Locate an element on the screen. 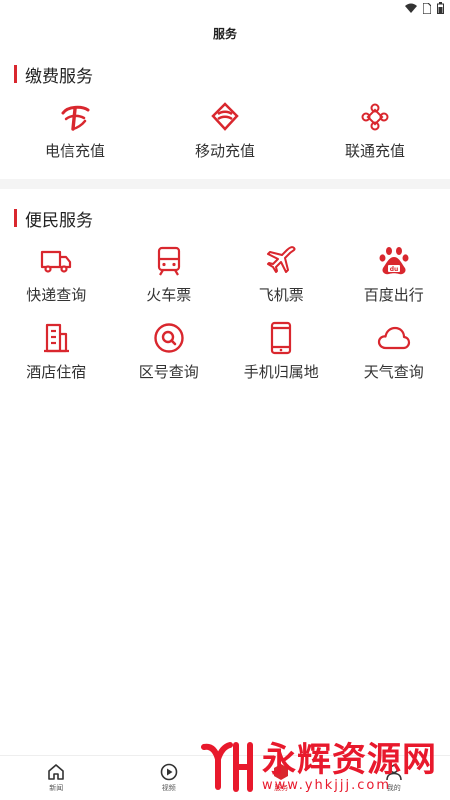 Image resolution: width=450 pixels, height=800 pixels. train-ticket-button: 火车票 is located at coordinates (169, 274).